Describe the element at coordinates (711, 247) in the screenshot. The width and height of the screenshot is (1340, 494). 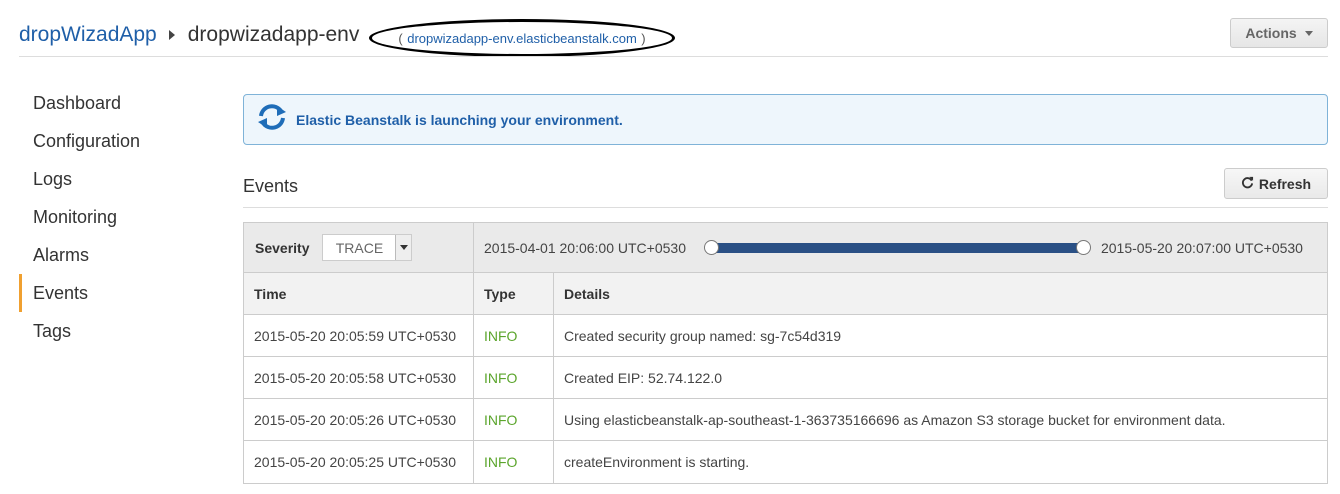
I see `slider-start-handle` at that location.